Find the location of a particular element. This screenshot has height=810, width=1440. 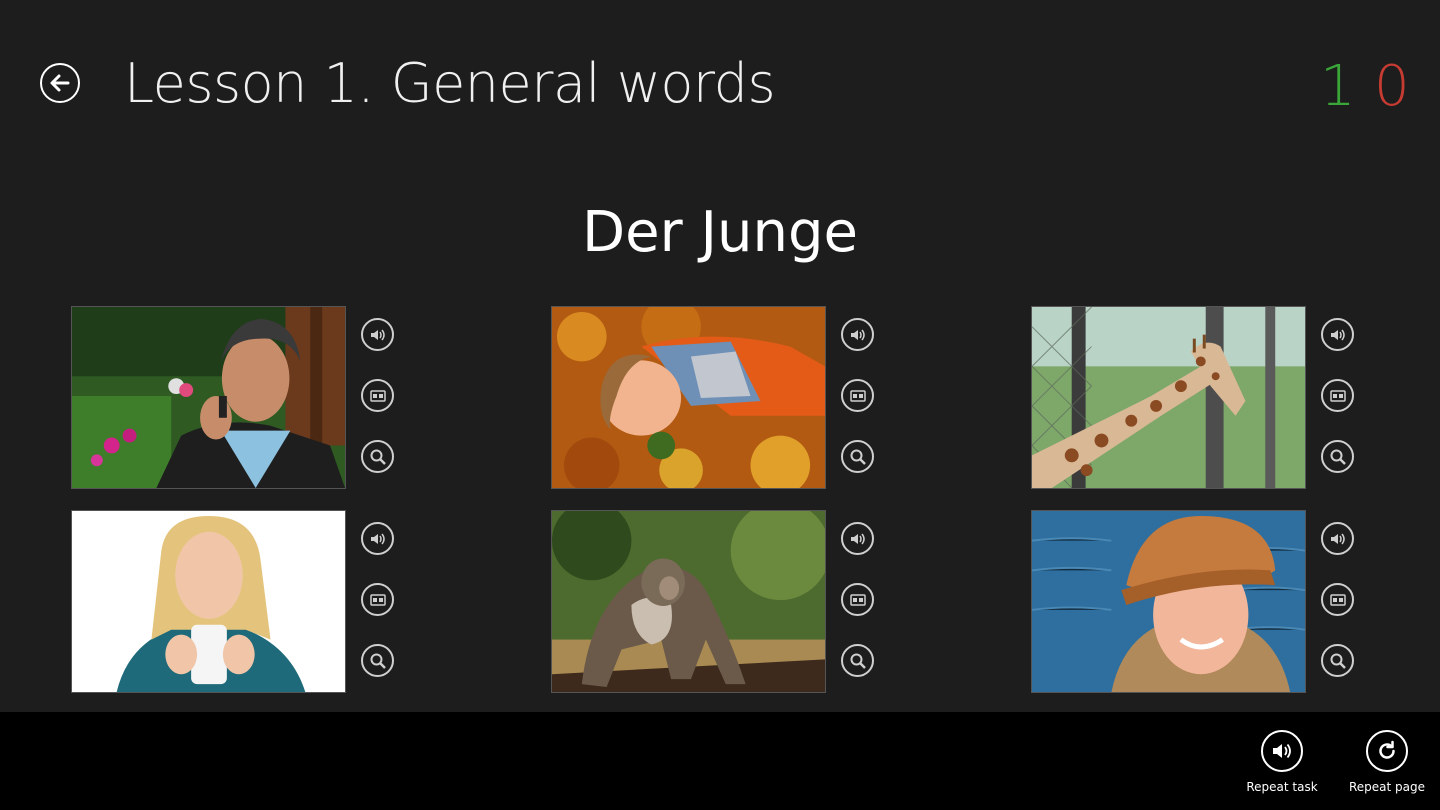

woman-with-cup-photo is located at coordinates (208, 601).